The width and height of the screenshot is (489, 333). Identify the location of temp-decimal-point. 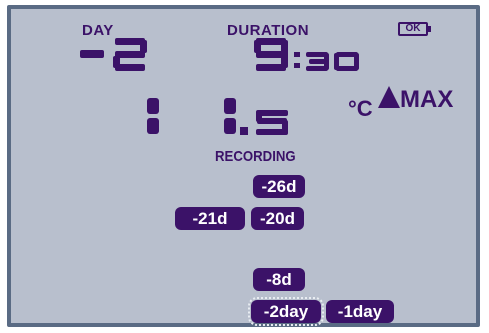
(244, 131).